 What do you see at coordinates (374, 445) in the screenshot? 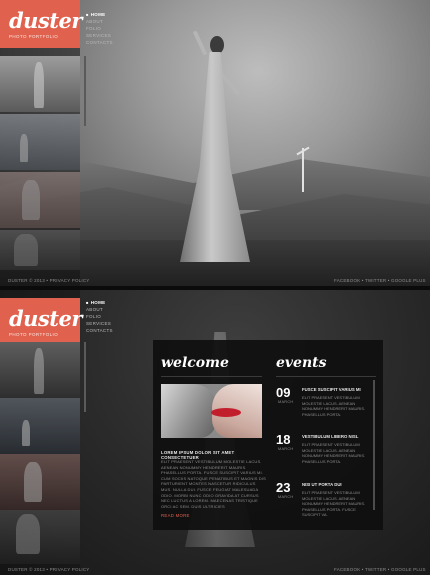
I see `events-scrollbar` at bounding box center [374, 445].